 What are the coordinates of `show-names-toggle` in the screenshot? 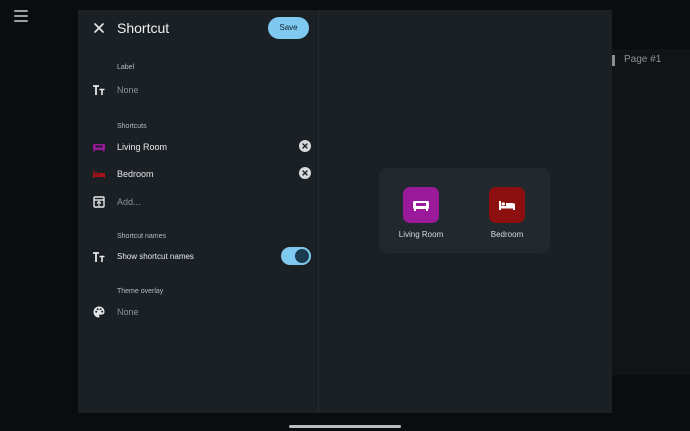 It's located at (296, 256).